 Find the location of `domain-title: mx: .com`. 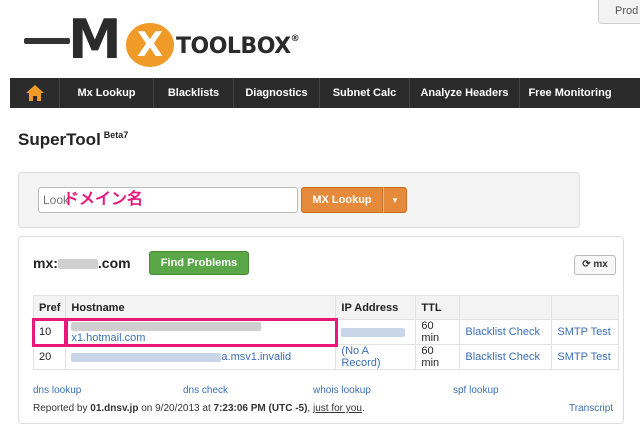

domain-title: mx: .com is located at coordinates (82, 263).